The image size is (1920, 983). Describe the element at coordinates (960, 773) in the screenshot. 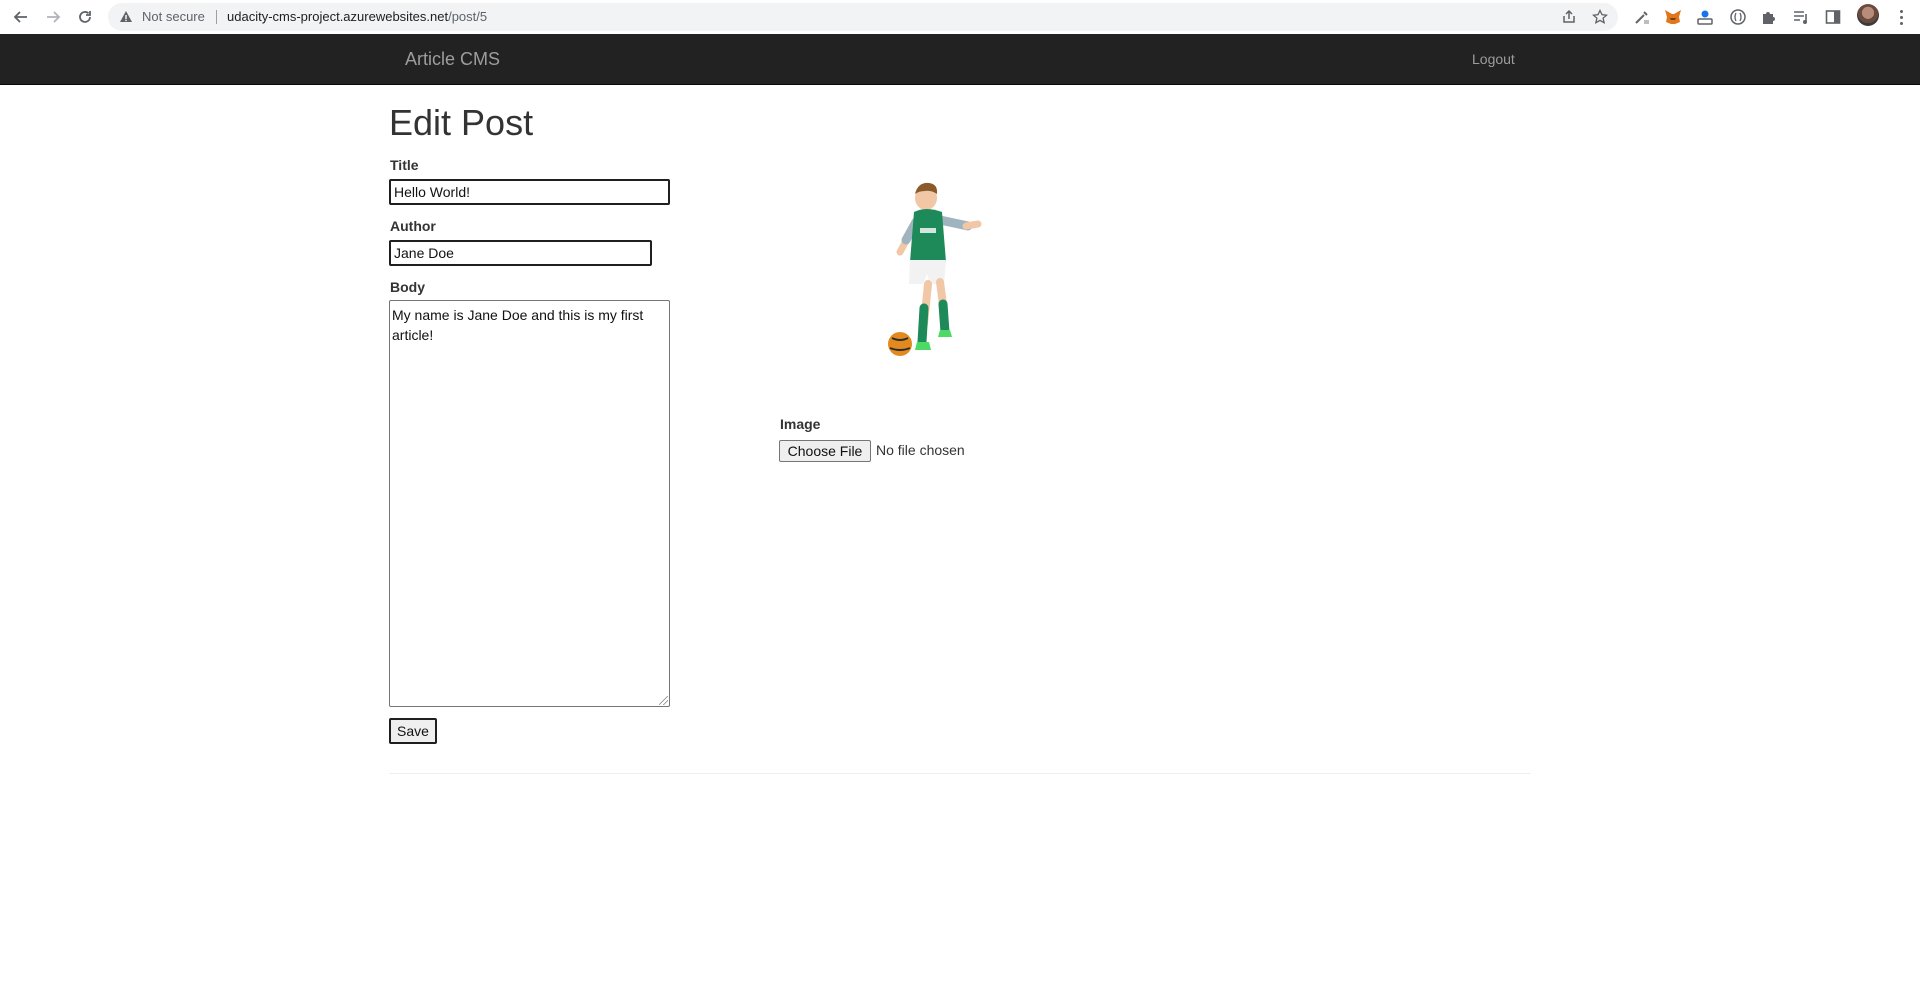

I see `footer-divider` at that location.